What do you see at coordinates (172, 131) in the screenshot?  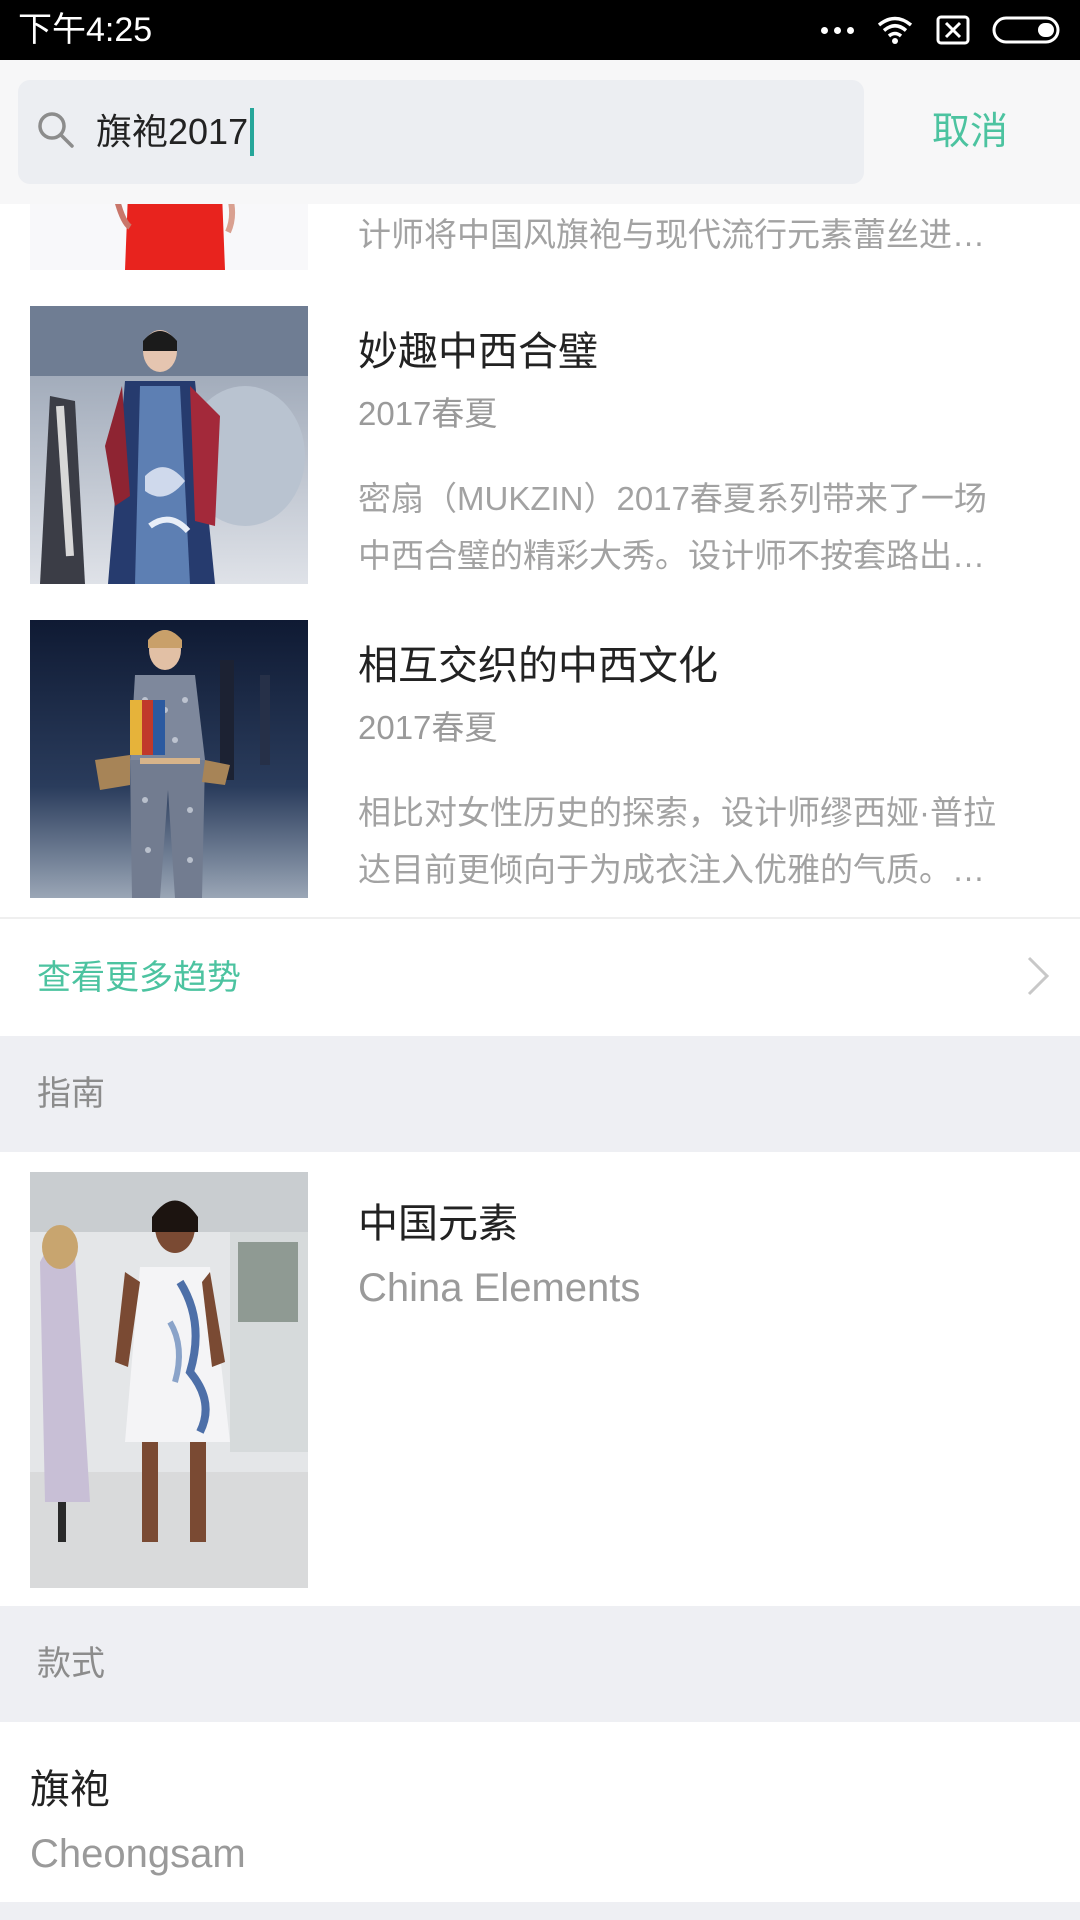 I see `search-query: 旗袍2017` at bounding box center [172, 131].